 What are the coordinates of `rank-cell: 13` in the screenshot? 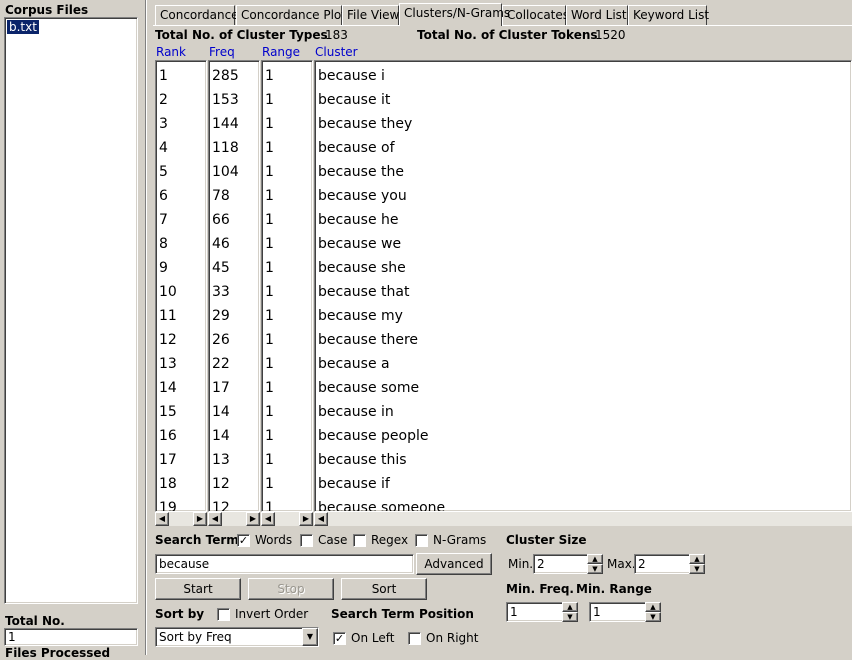 It's located at (168, 364).